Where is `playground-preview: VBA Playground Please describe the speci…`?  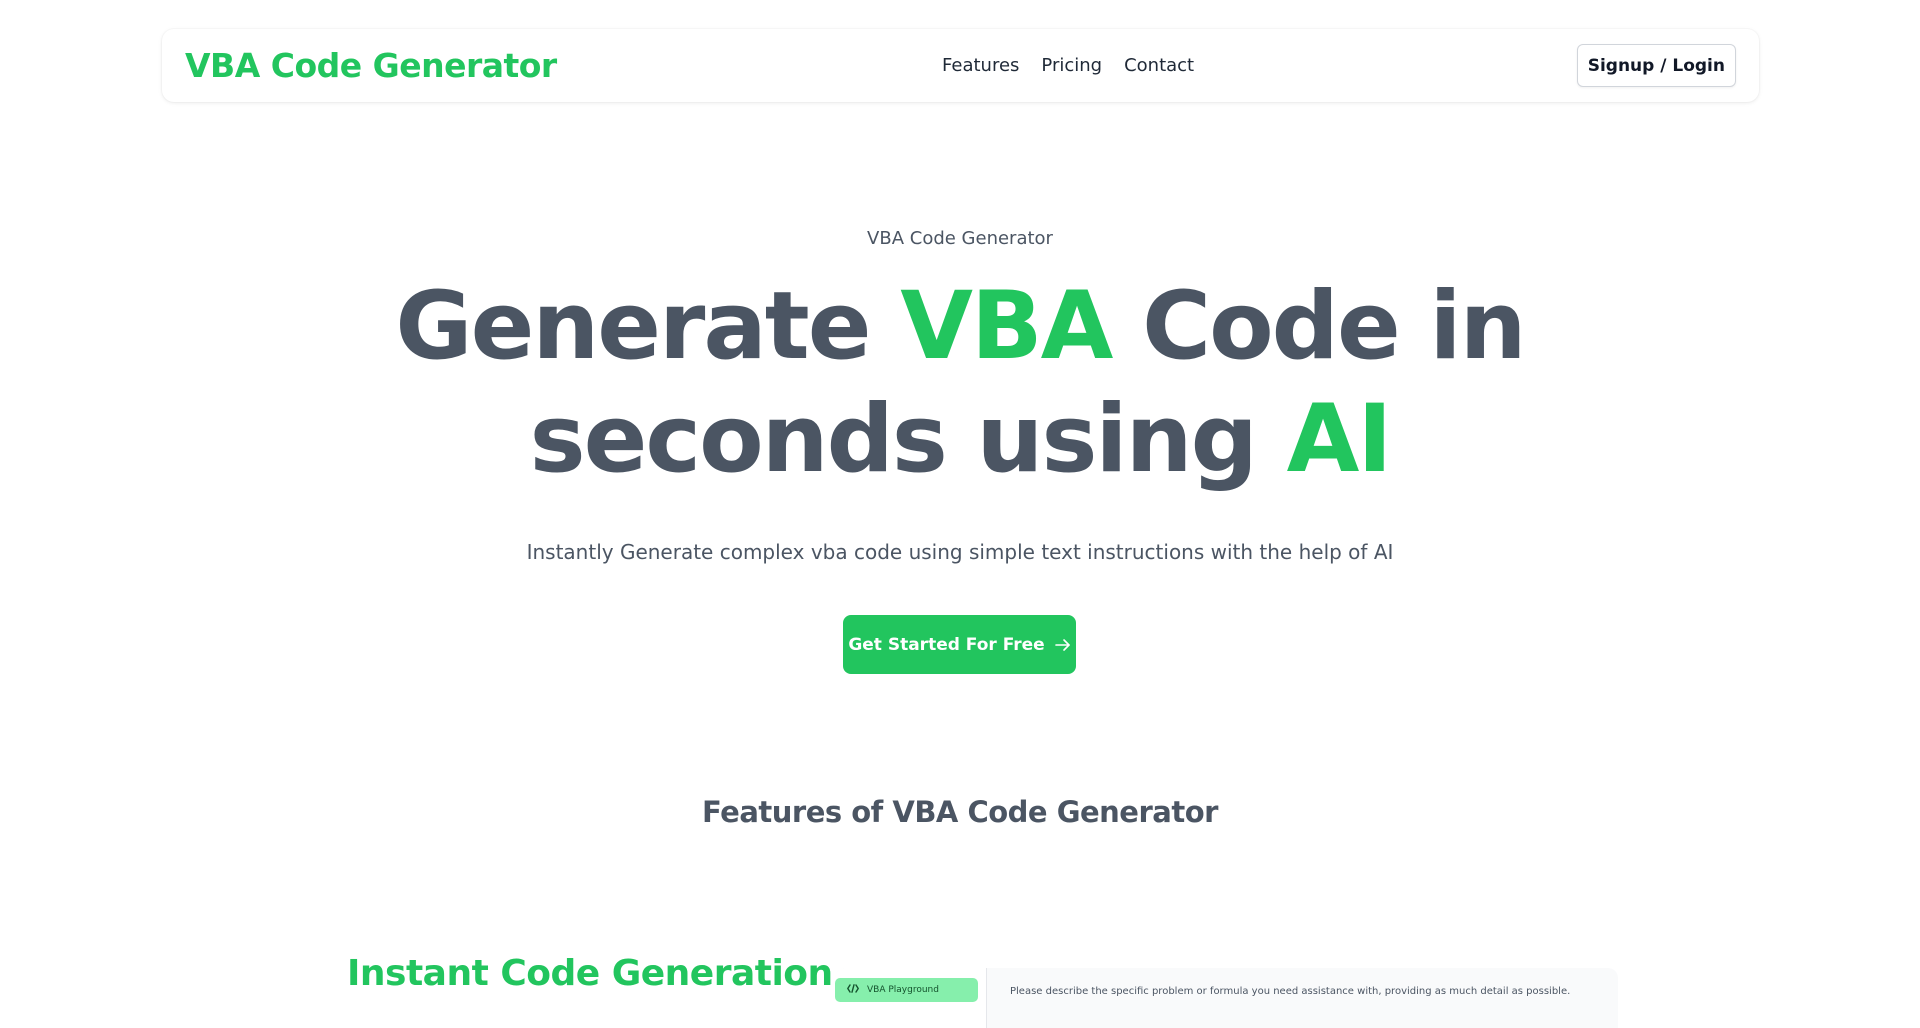
playground-preview: VBA Playground Please describe the speci… is located at coordinates (1226, 998).